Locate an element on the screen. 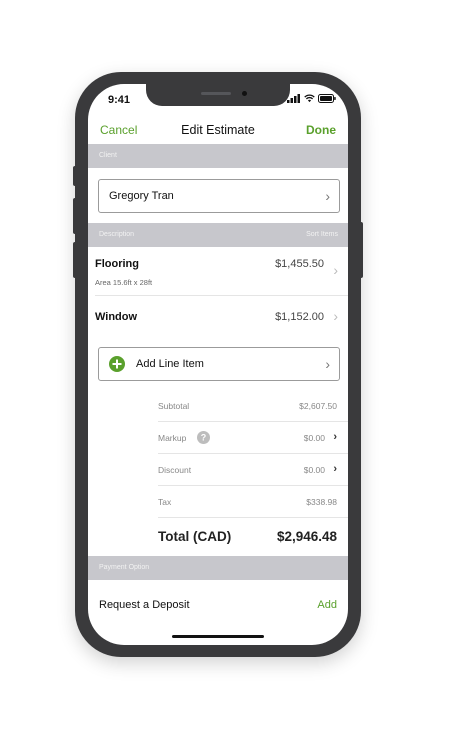  home-indicator is located at coordinates (218, 636).